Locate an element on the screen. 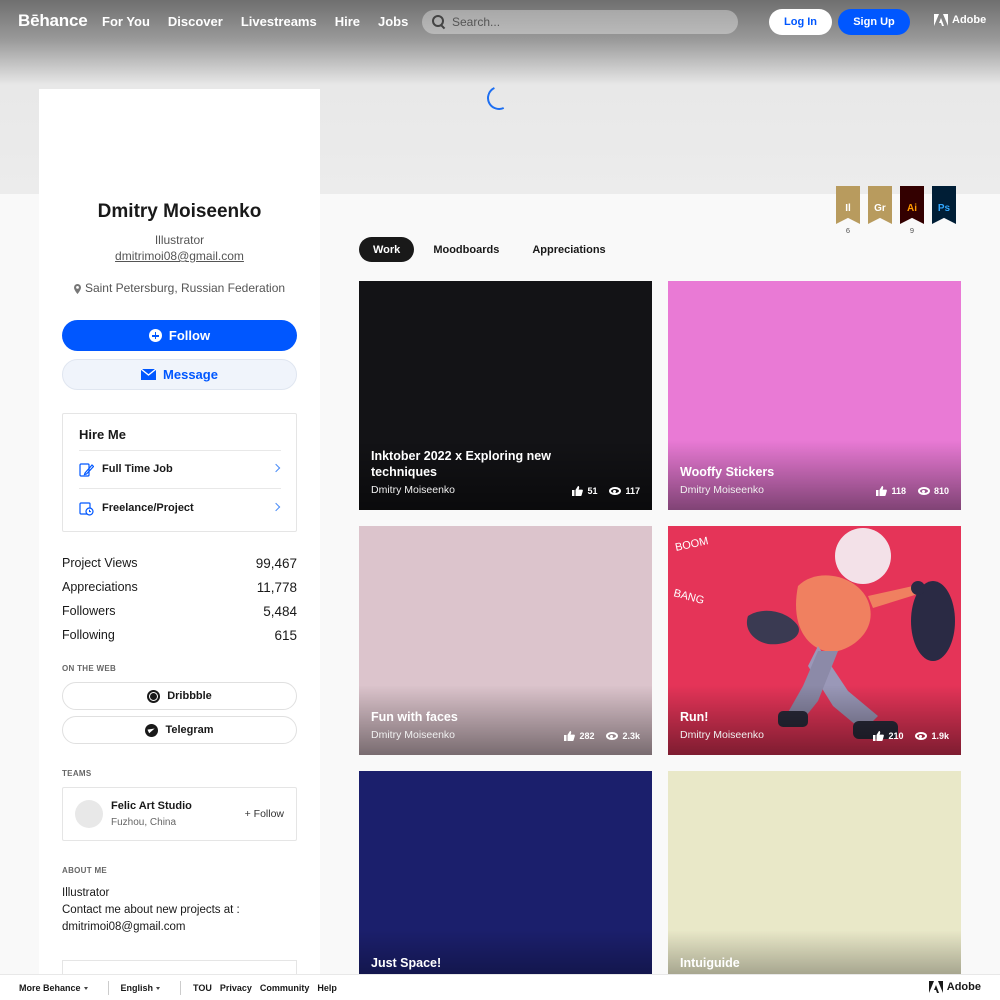  badge-ribbon: Ai is located at coordinates (912, 205).